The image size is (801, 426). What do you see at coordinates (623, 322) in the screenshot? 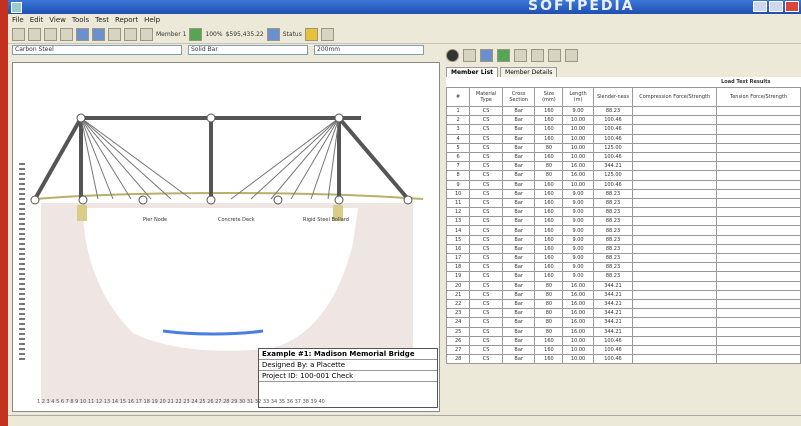
I see `table-row: 24 CS Bar 80 16.00 344.21` at bounding box center [623, 322].